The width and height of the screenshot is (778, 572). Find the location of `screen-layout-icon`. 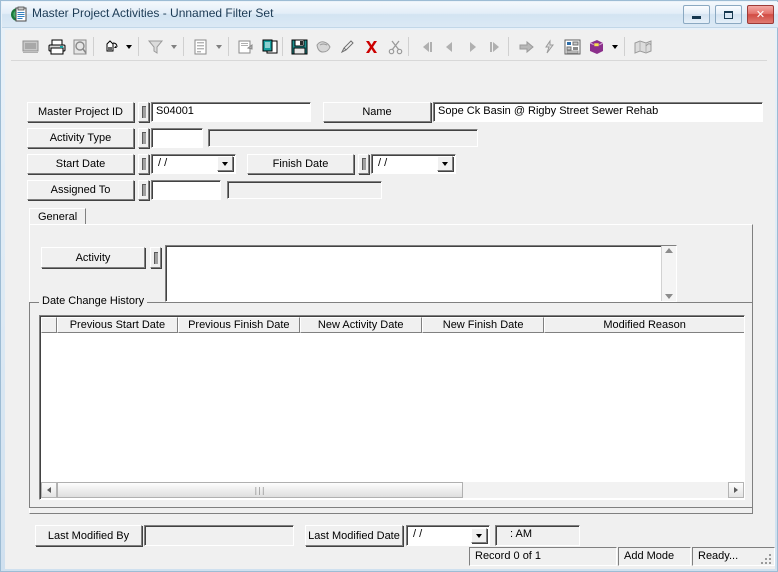

screen-layout-icon is located at coordinates (30, 46).